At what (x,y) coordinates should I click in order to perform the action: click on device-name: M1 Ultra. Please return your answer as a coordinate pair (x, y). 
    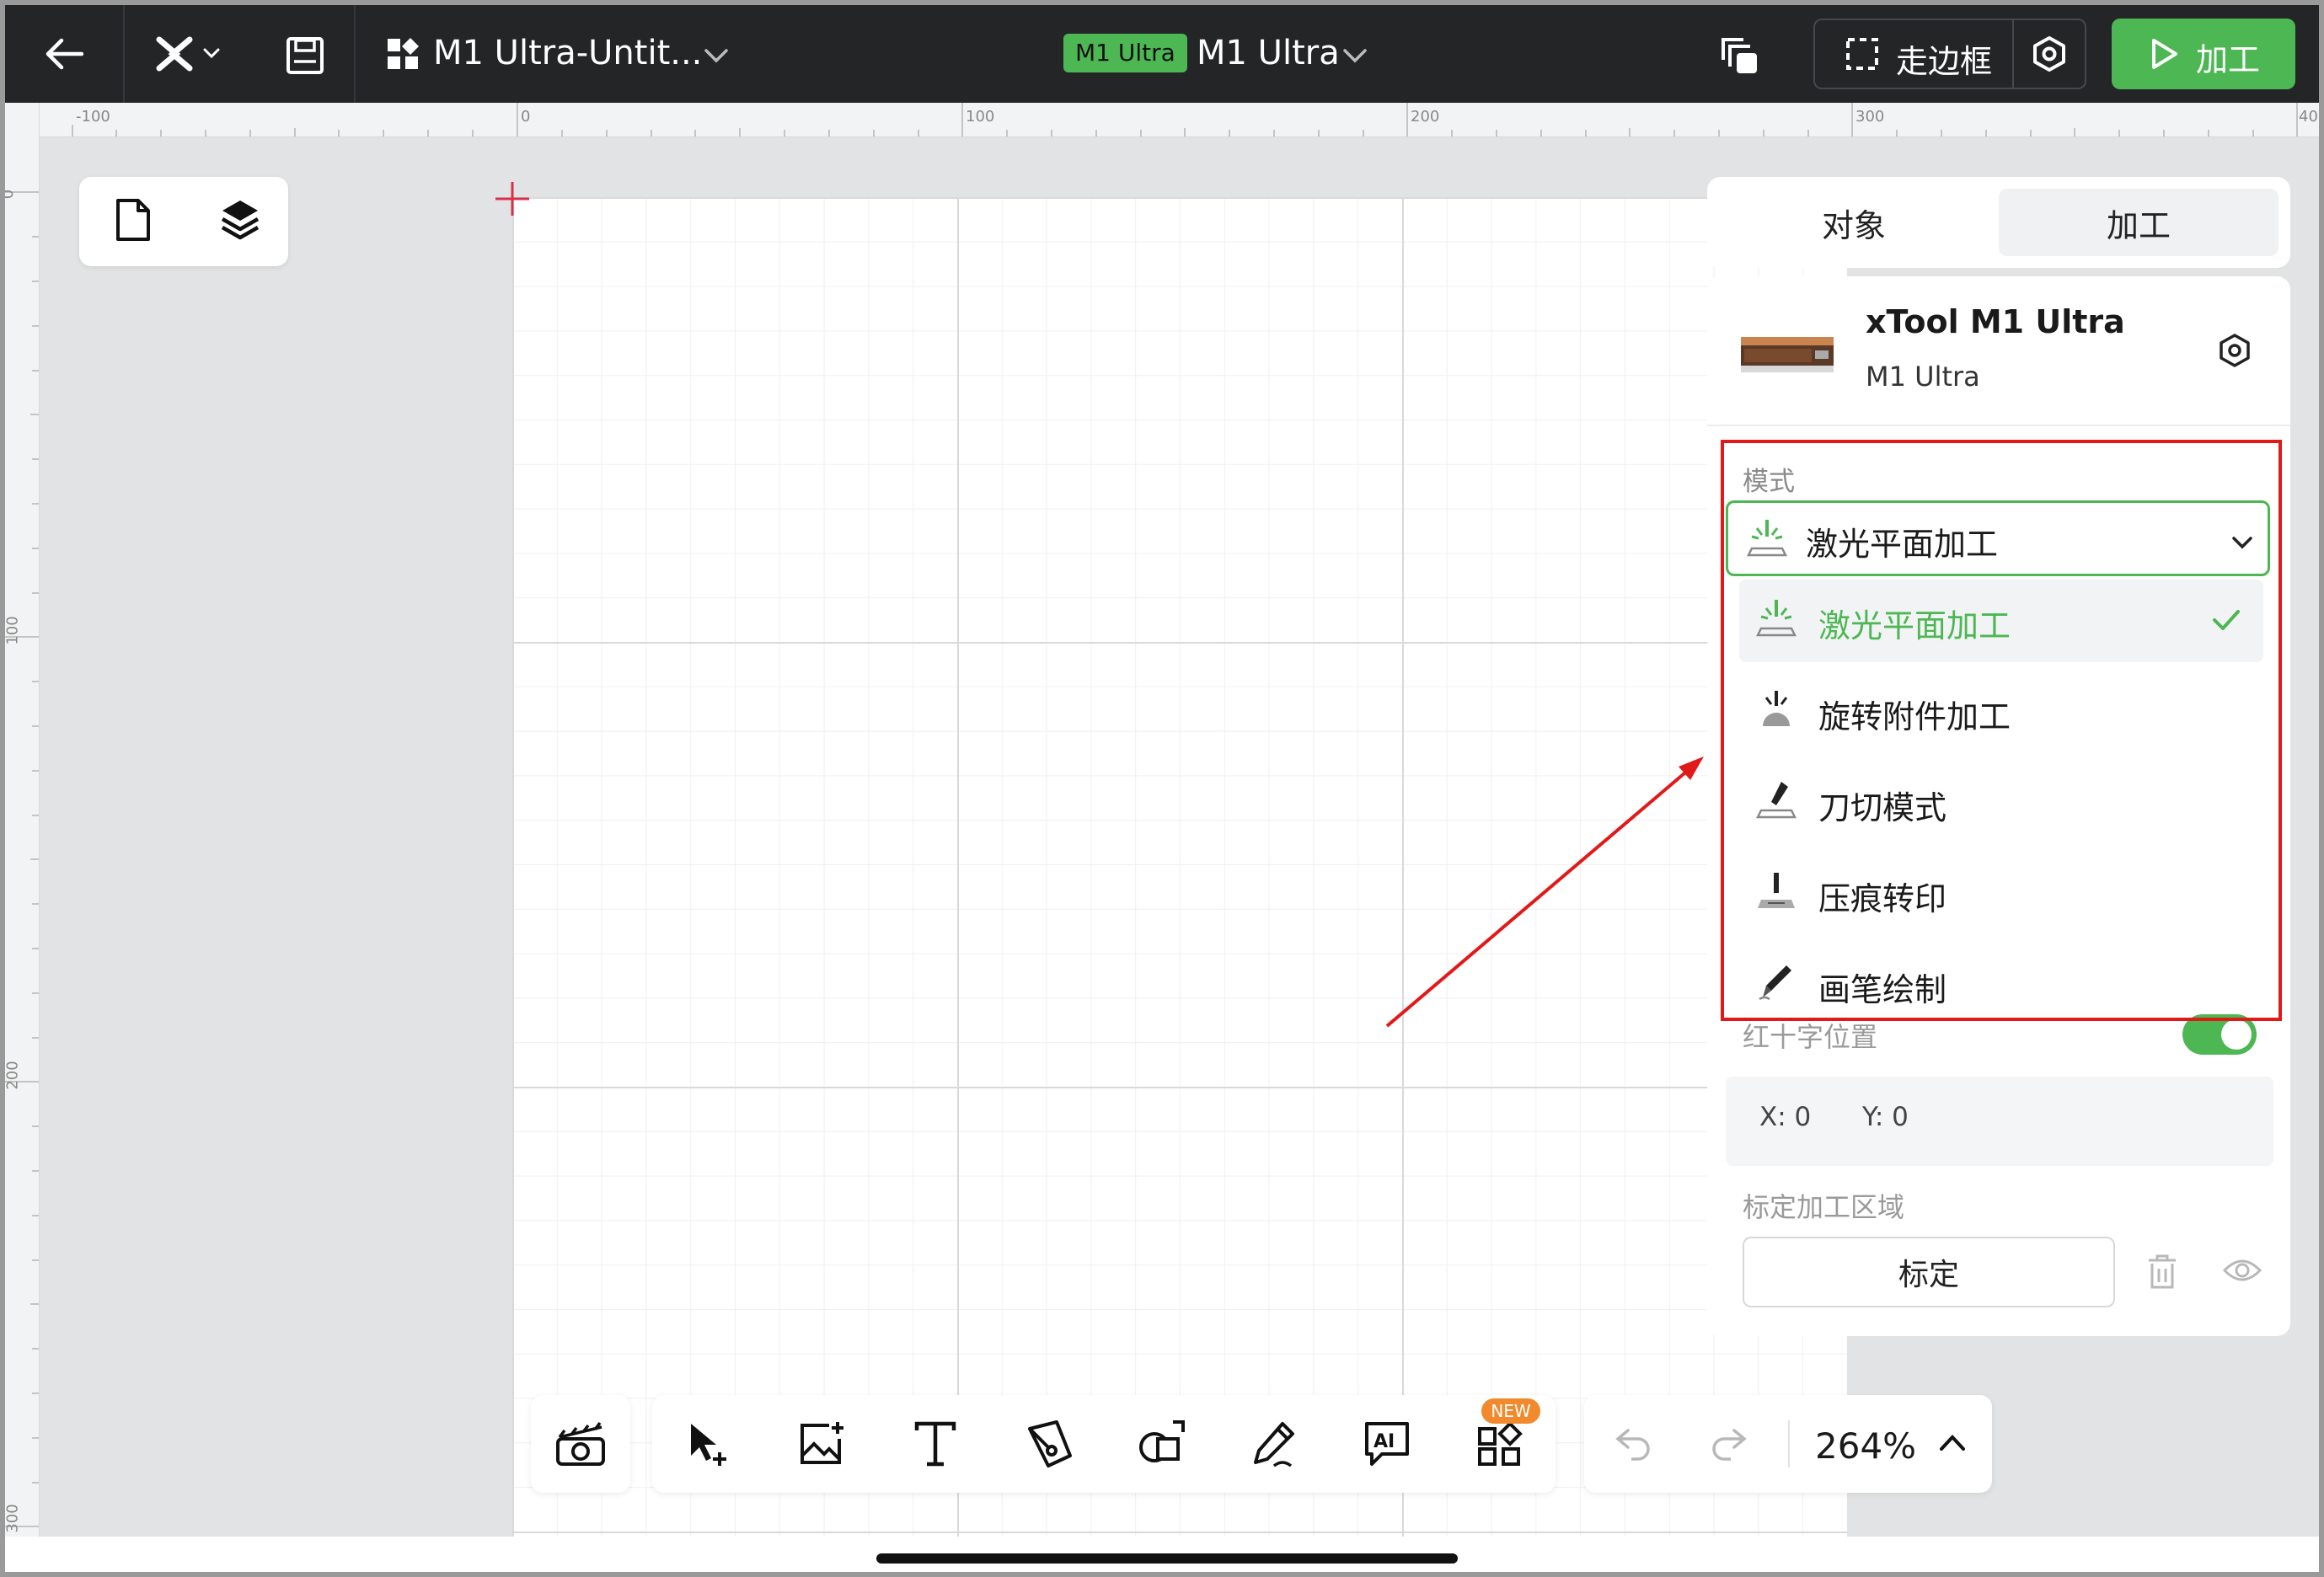
    Looking at the image, I should click on (1268, 53).